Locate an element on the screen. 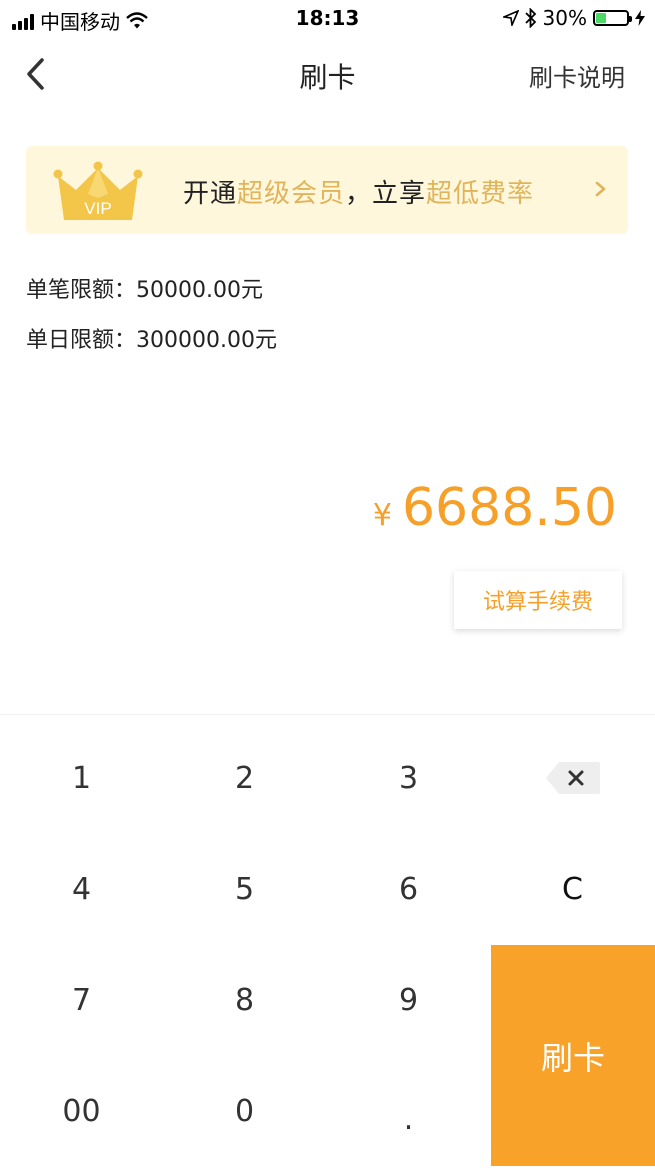  battery-percent: 30% is located at coordinates (564, 18).